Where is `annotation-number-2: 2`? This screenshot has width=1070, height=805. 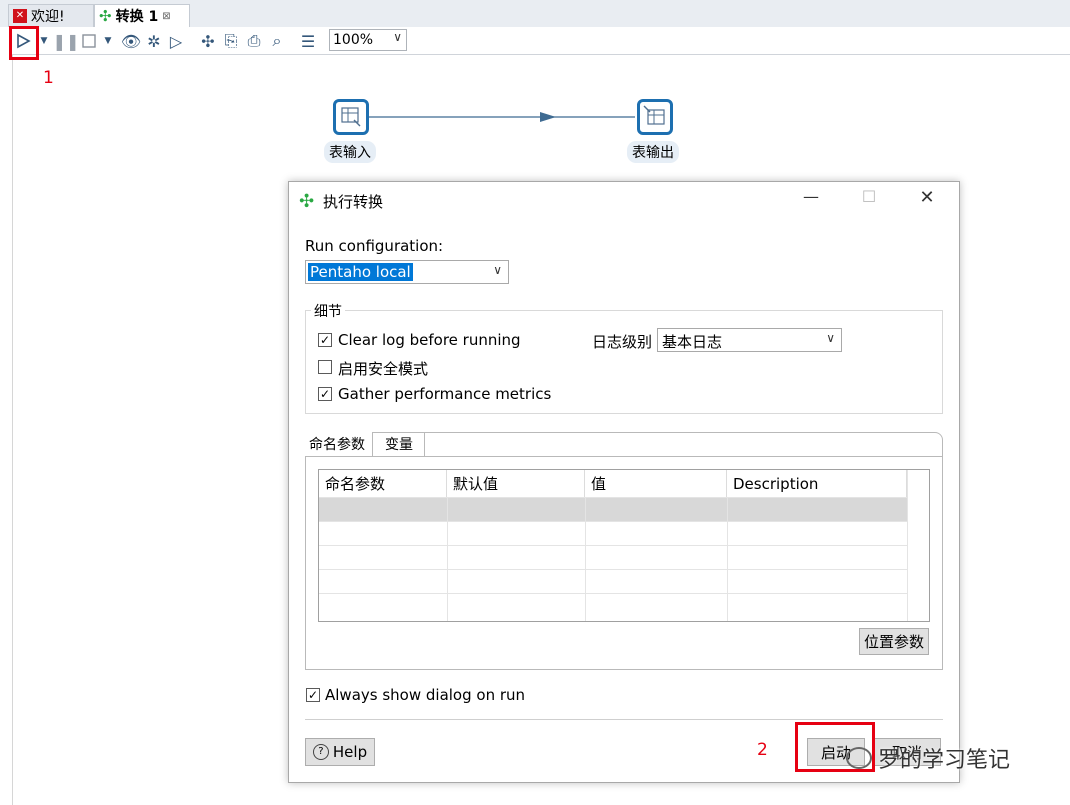
annotation-number-2: 2 is located at coordinates (762, 750).